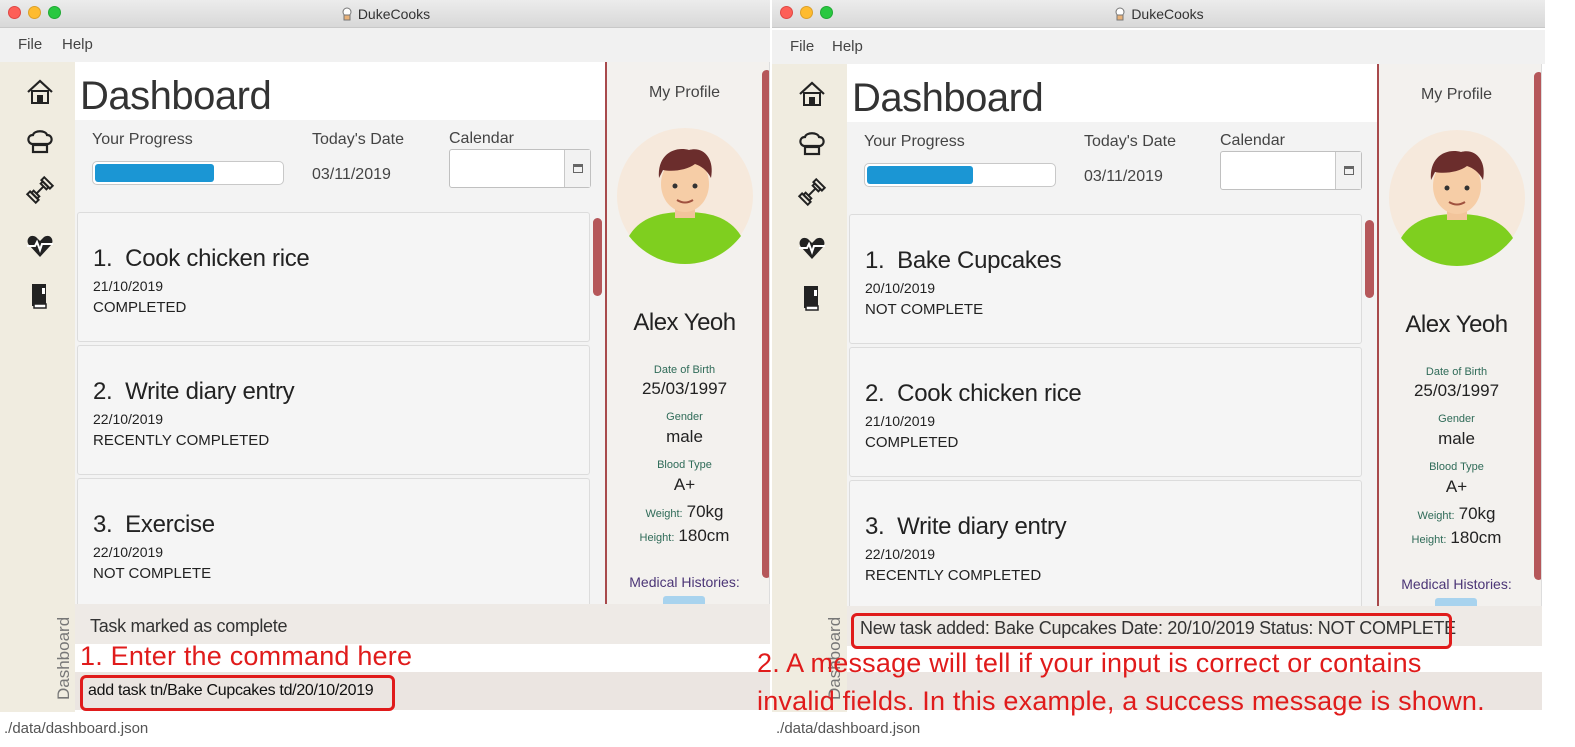 The width and height of the screenshot is (1575, 747). What do you see at coordinates (1477, 513) in the screenshot?
I see `weight-value: 70kg` at bounding box center [1477, 513].